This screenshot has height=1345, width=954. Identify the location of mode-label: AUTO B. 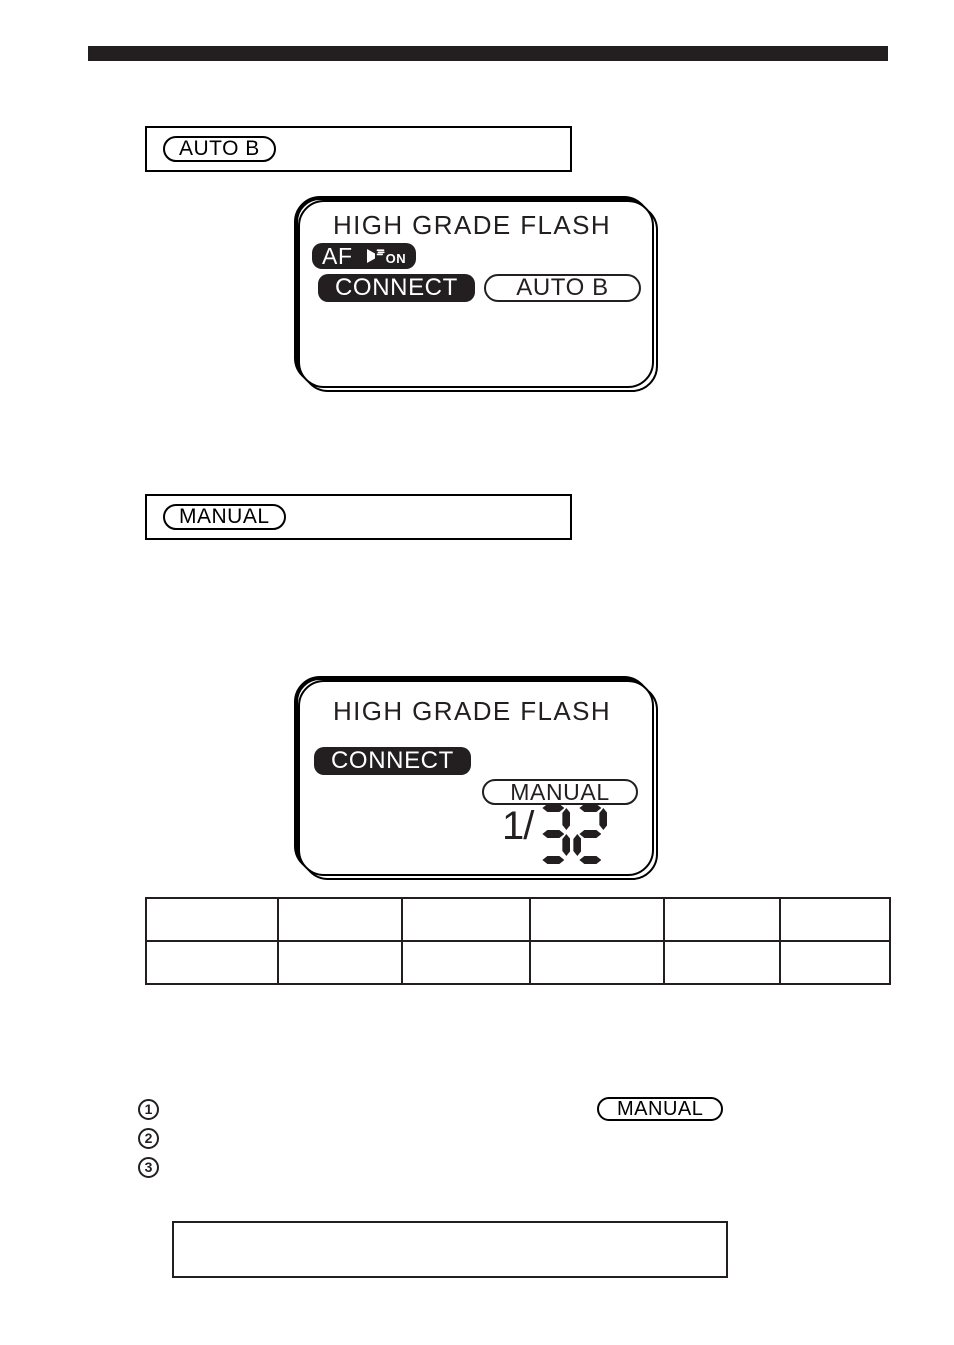
(562, 287).